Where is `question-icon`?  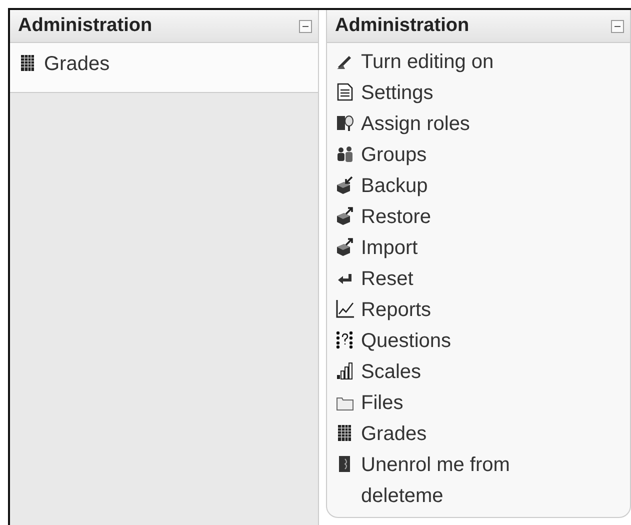
question-icon is located at coordinates (345, 340).